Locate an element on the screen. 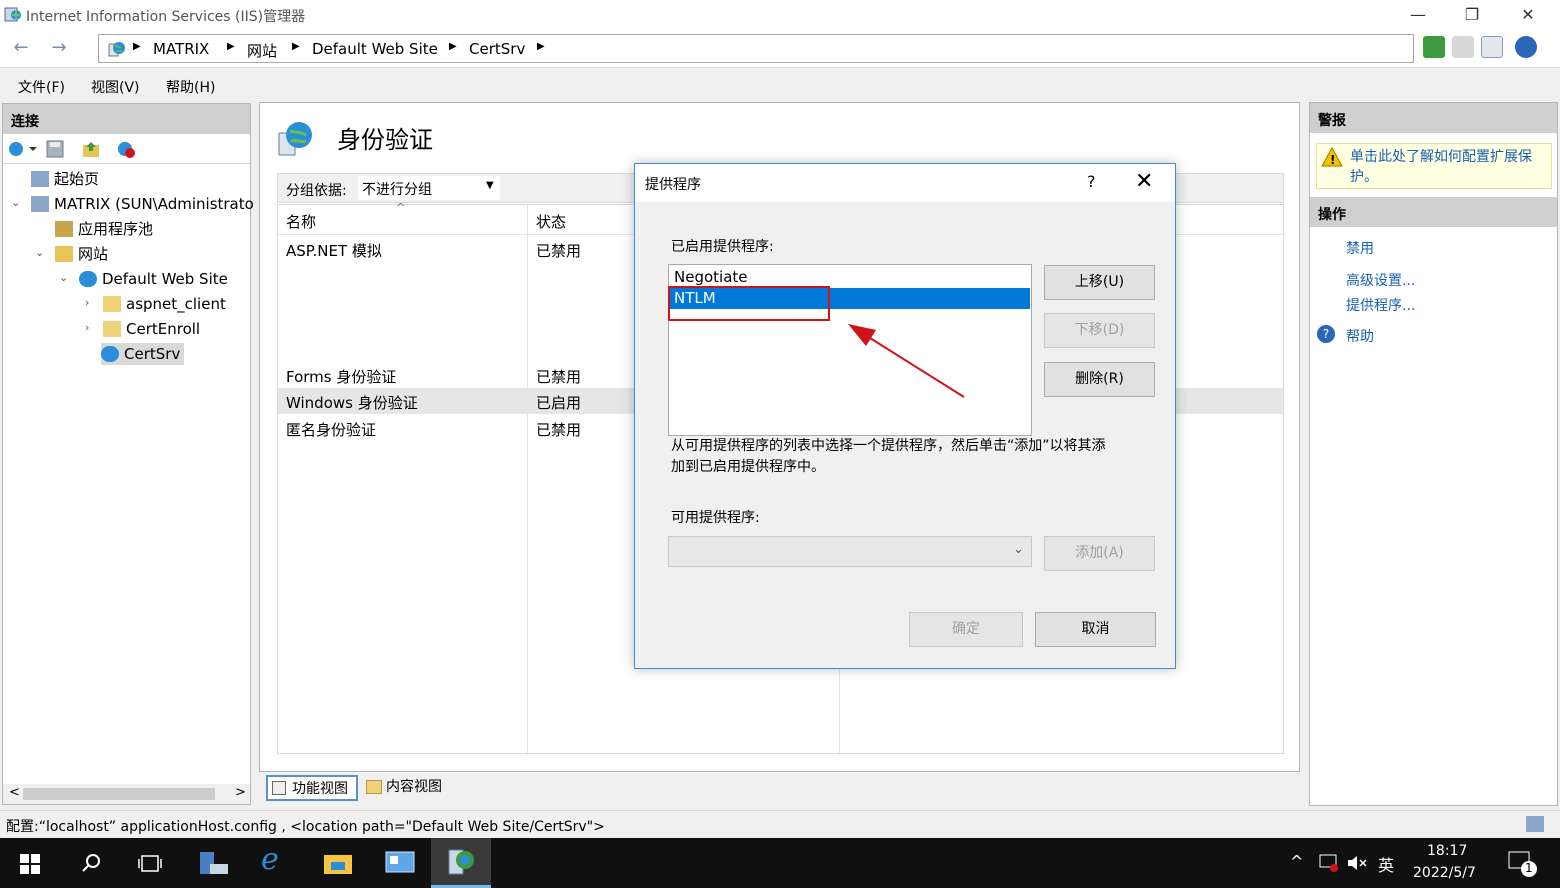 Image resolution: width=1560 pixels, height=888 pixels. task-view-icon is located at coordinates (150, 863).